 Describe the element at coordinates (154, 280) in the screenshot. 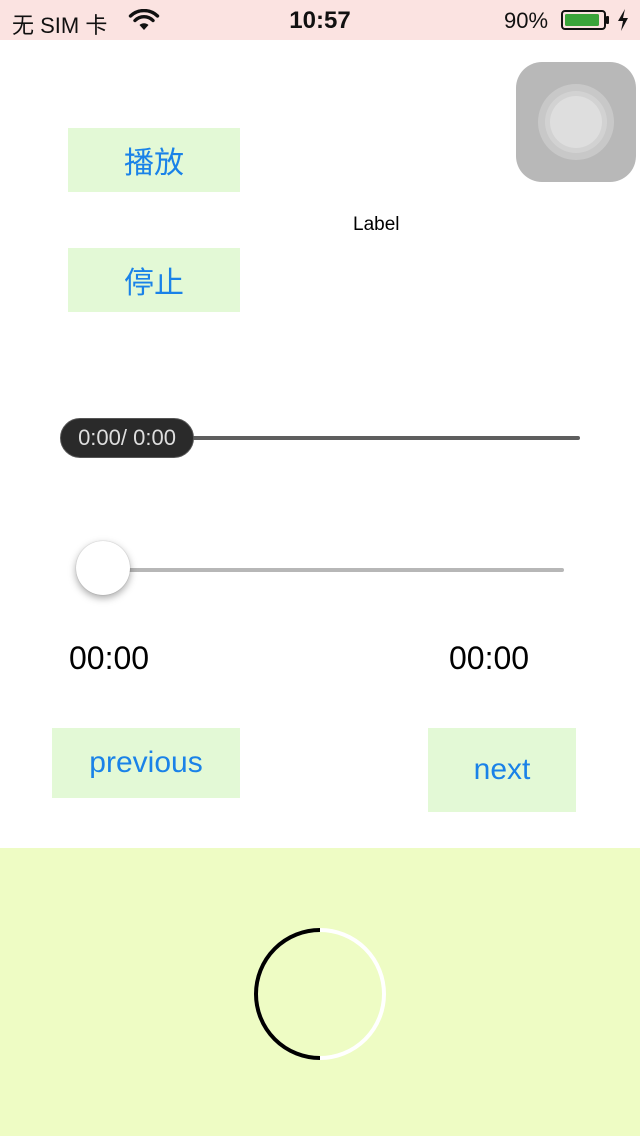

I see `stop-button: 停止` at that location.